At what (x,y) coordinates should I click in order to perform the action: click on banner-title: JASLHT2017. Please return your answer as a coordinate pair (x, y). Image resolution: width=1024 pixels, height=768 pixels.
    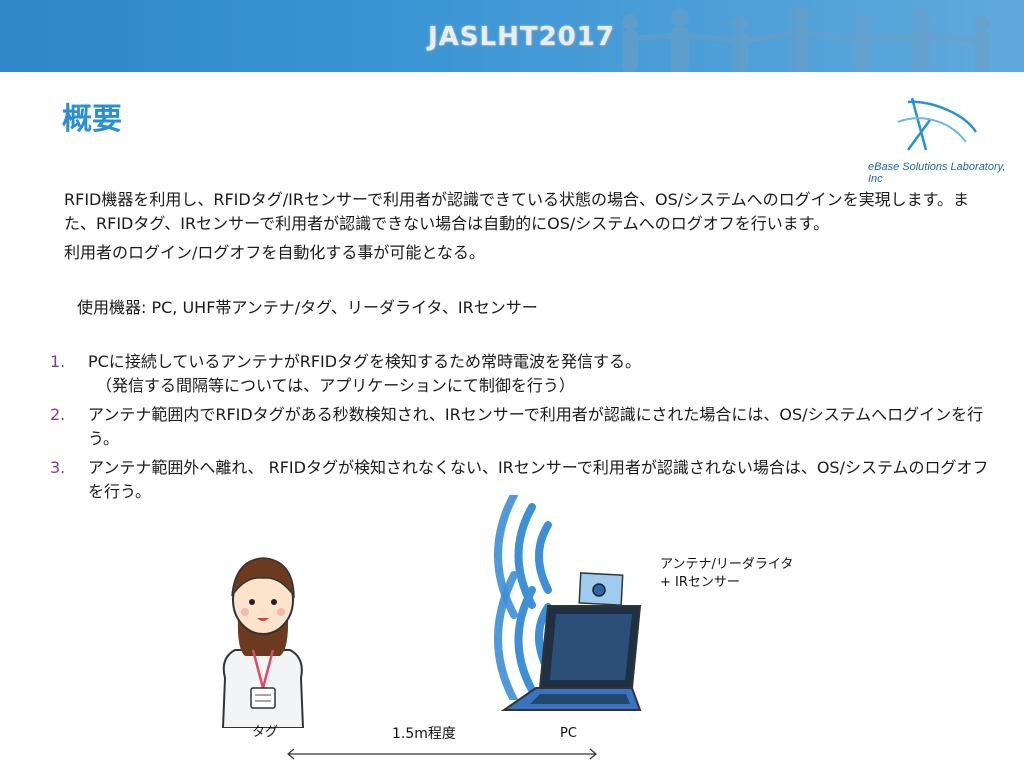
    Looking at the image, I should click on (521, 37).